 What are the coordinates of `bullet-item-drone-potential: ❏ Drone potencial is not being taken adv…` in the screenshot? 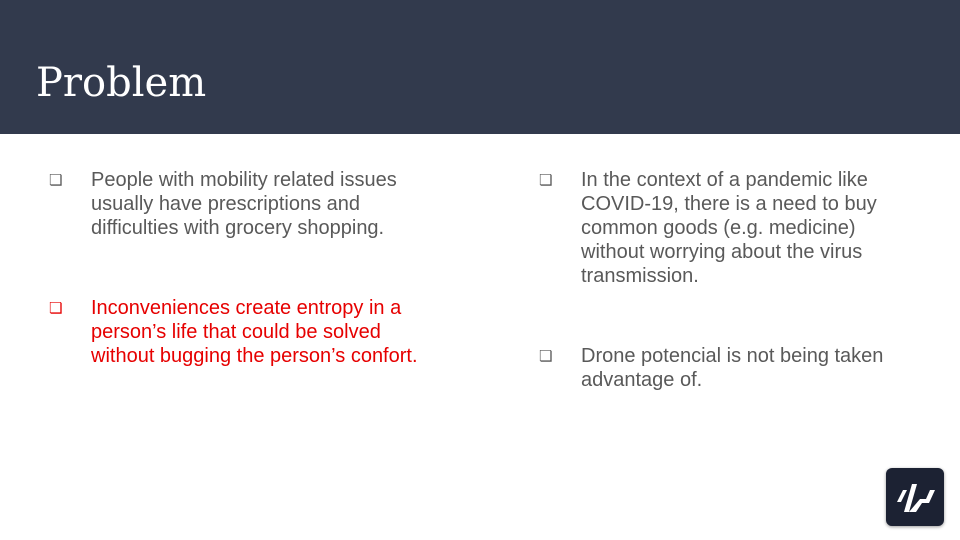 It's located at (739, 368).